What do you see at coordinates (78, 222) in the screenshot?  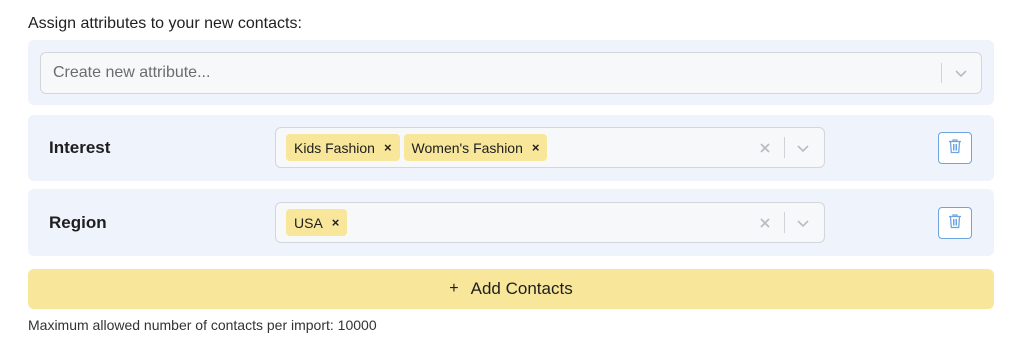 I see `attribute-label: Region` at bounding box center [78, 222].